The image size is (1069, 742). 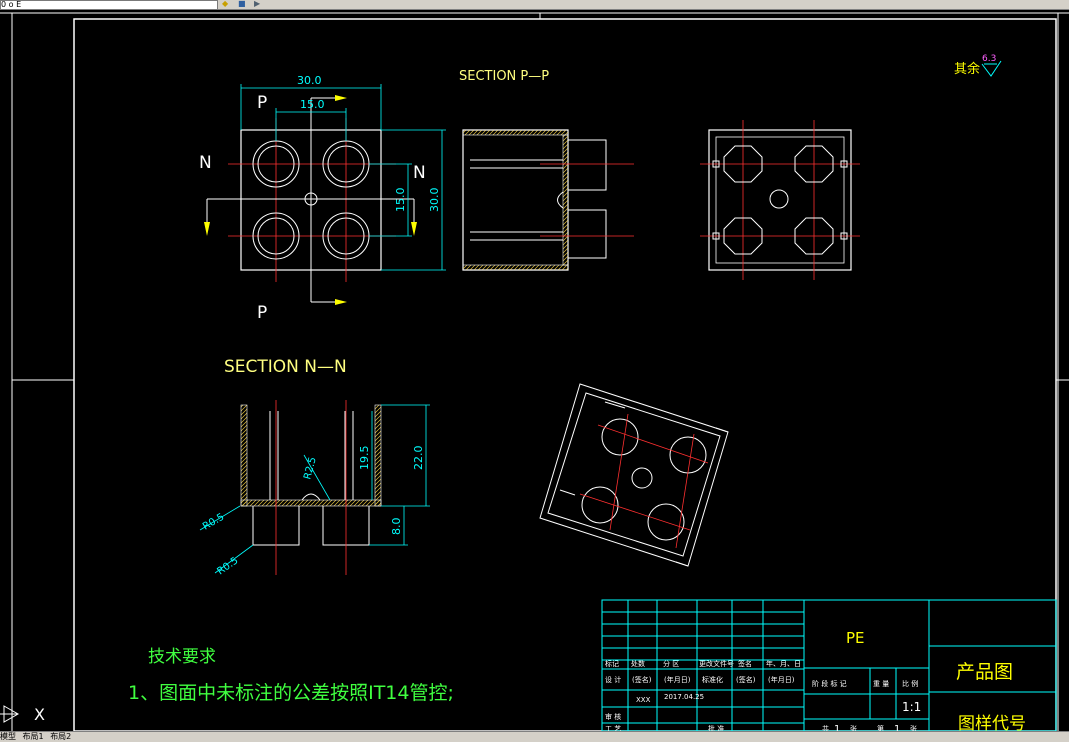 What do you see at coordinates (643, 700) in the screenshot?
I see `svg-text: XXX` at bounding box center [643, 700].